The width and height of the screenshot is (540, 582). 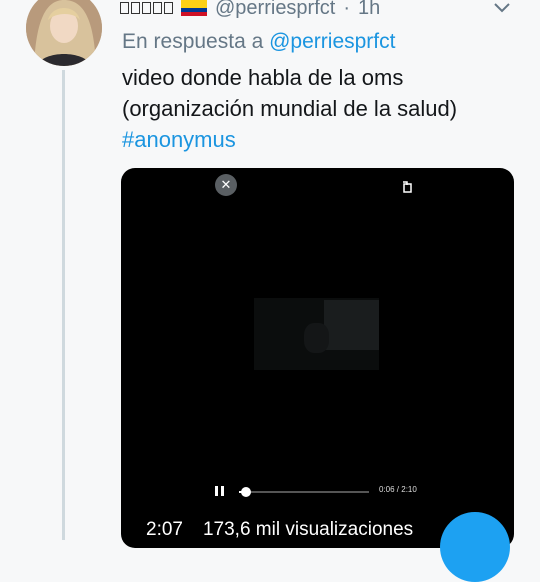 I want to click on chevron-down-icon, so click(x=502, y=9).